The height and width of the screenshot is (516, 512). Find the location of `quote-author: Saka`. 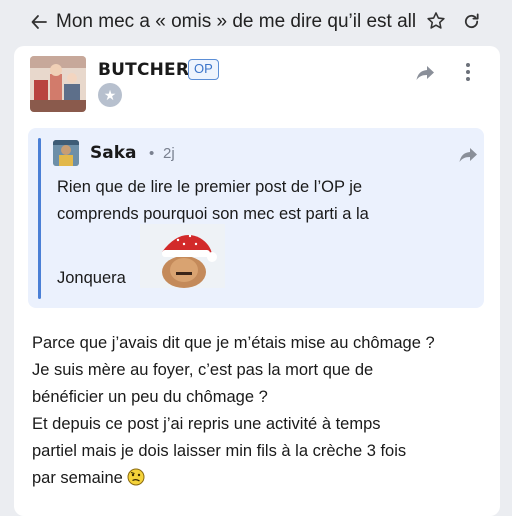

quote-author: Saka is located at coordinates (113, 153).